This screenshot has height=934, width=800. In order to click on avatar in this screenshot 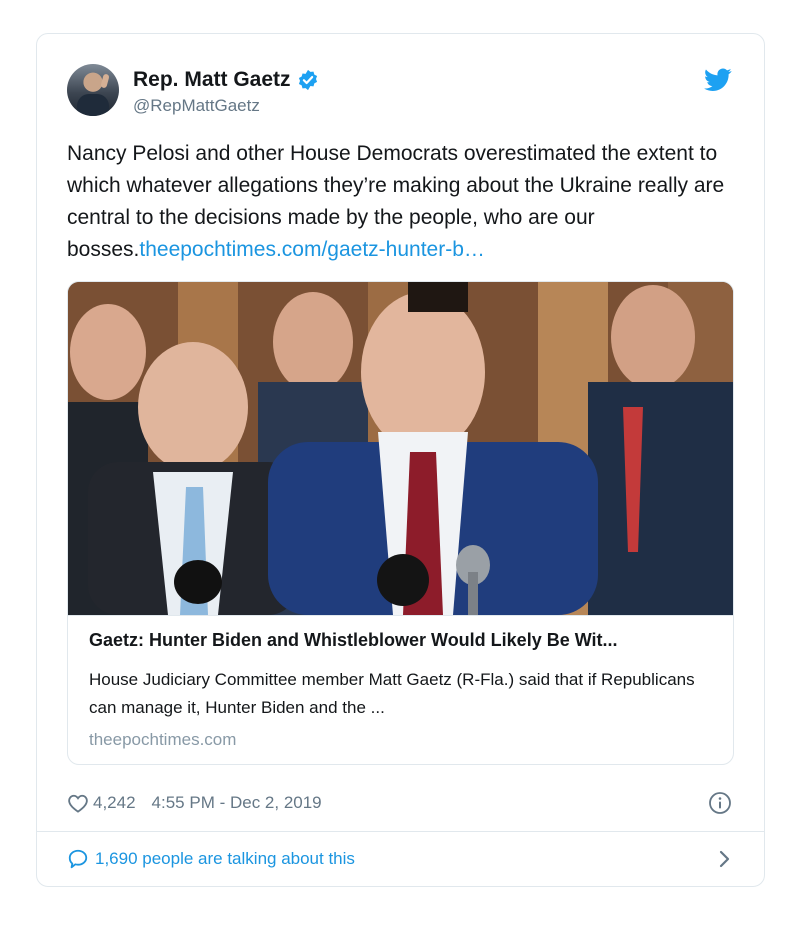, I will do `click(93, 90)`.